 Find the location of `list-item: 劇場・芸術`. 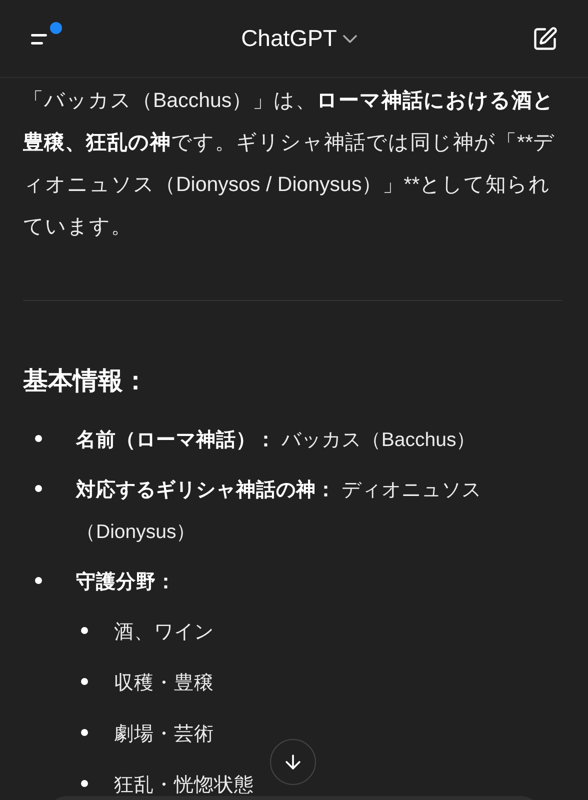

list-item: 劇場・芸術 is located at coordinates (163, 734).